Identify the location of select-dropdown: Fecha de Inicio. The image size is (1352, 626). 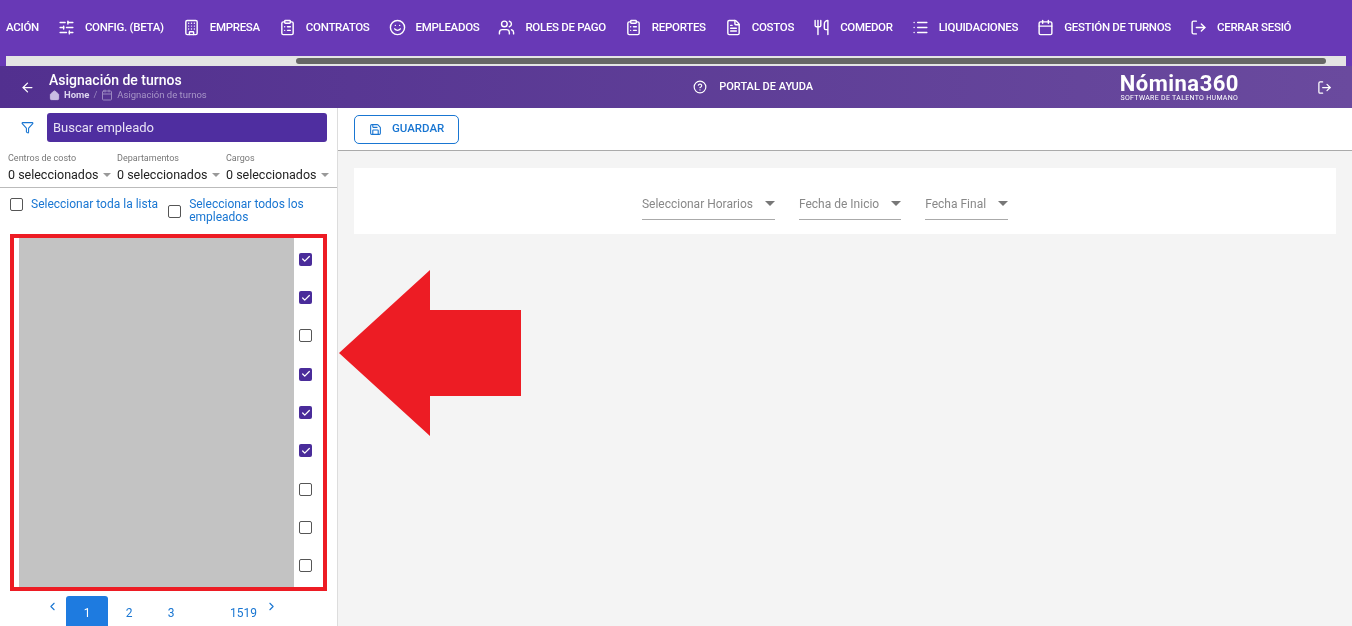
(850, 207).